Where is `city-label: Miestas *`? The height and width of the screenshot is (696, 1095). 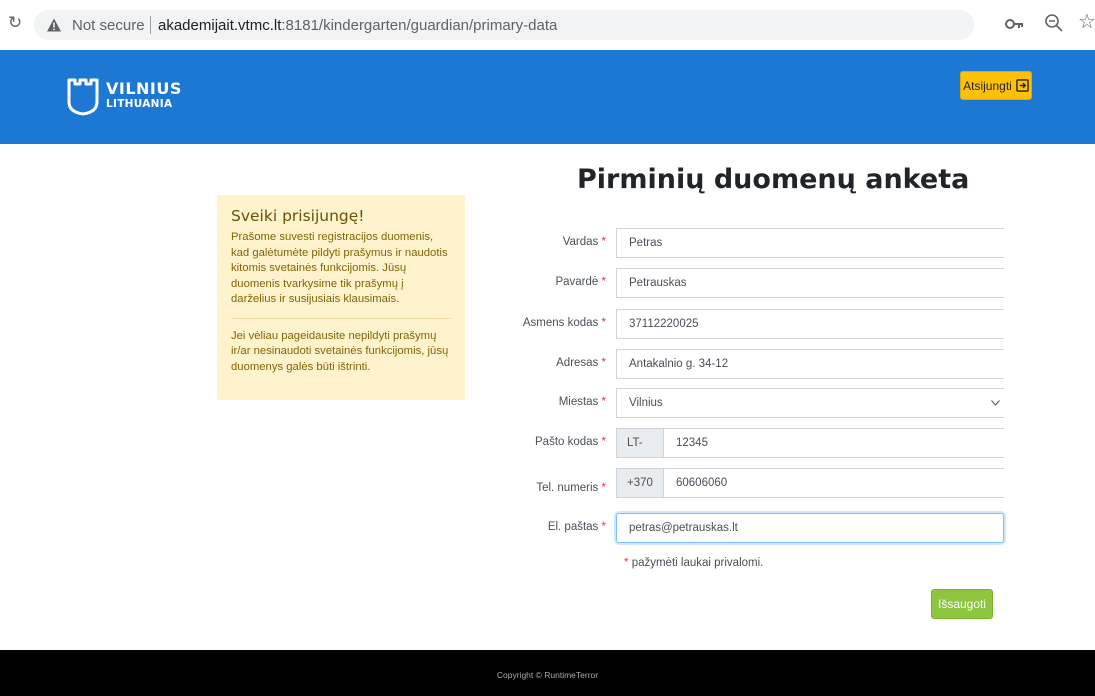 city-label: Miestas * is located at coordinates (582, 402).